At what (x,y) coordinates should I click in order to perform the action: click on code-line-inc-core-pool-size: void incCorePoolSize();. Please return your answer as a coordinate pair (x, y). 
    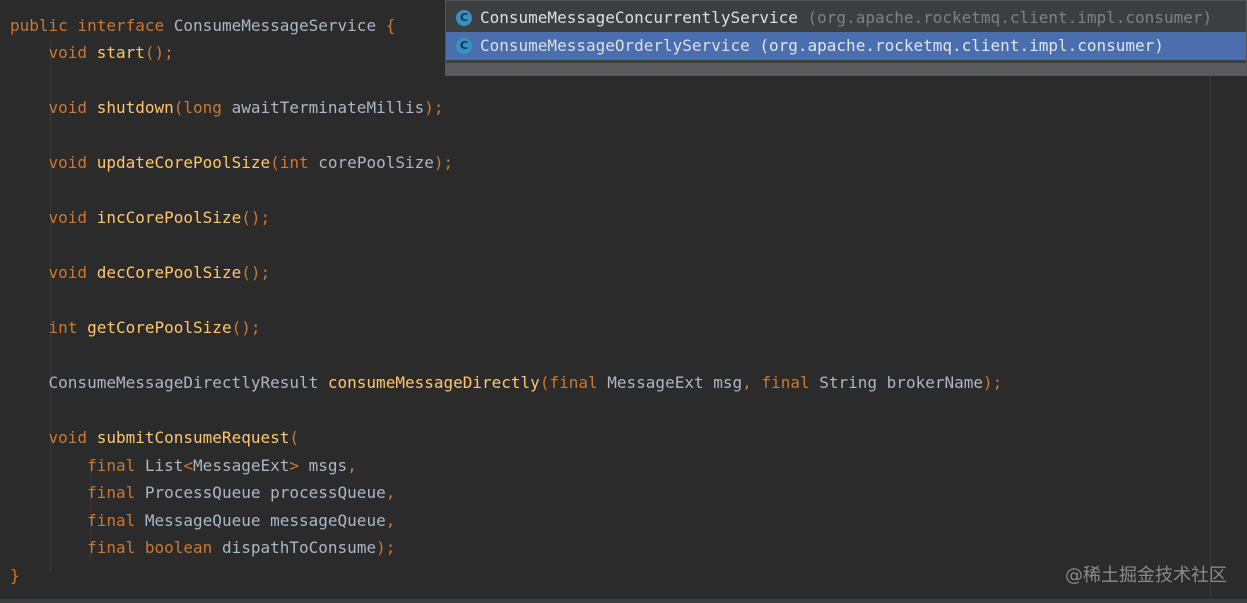
    Looking at the image, I should click on (140, 218).